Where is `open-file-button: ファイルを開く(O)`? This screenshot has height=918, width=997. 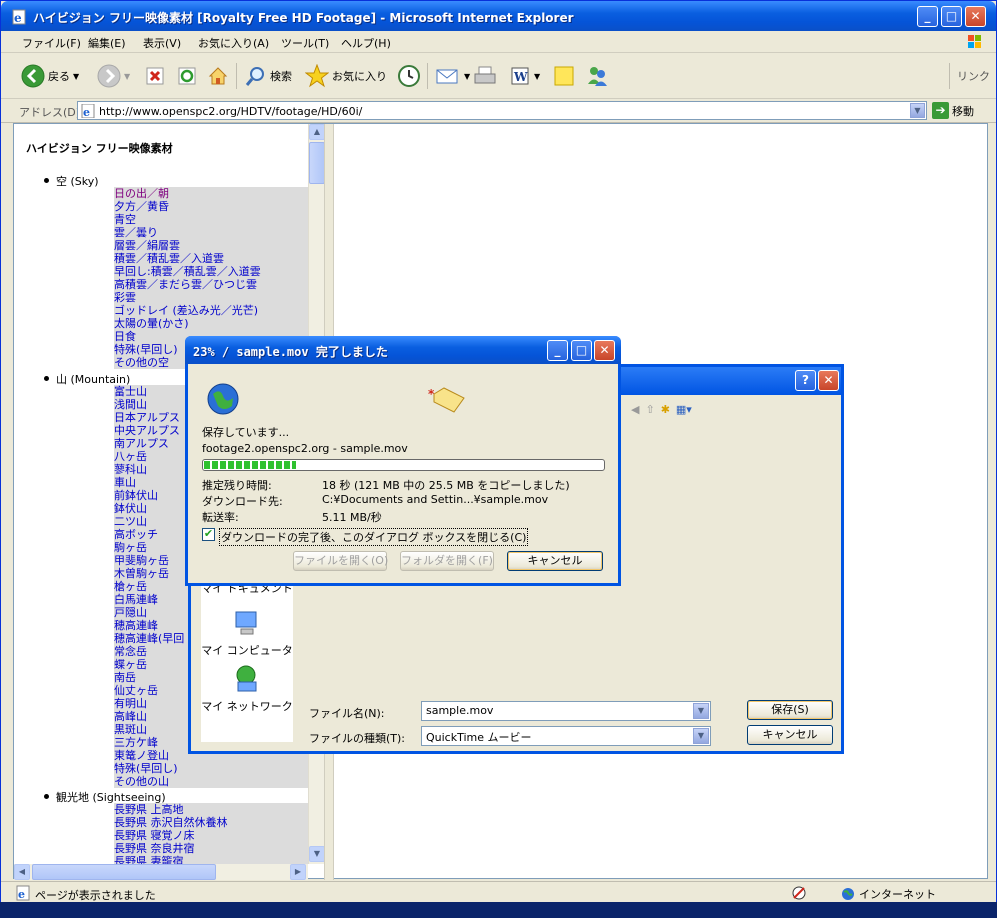 open-file-button: ファイルを開く(O) is located at coordinates (340, 561).